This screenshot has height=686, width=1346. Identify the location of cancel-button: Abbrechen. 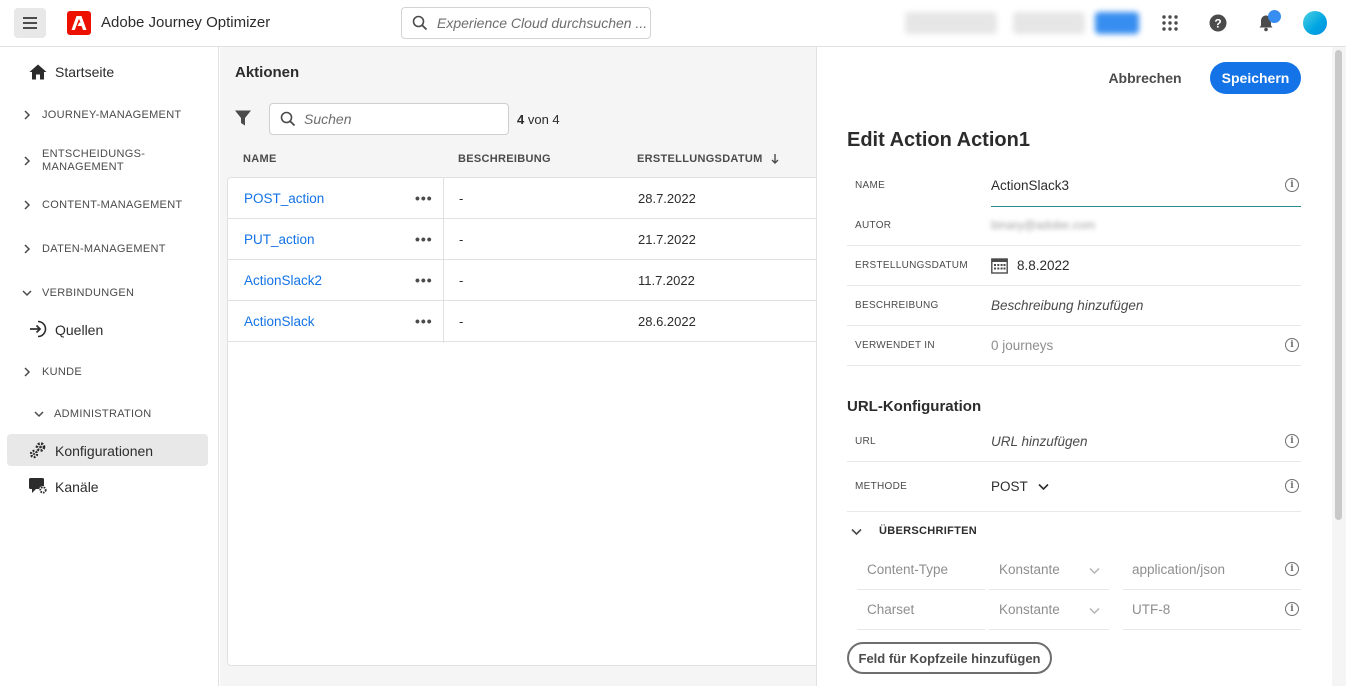
(1145, 78).